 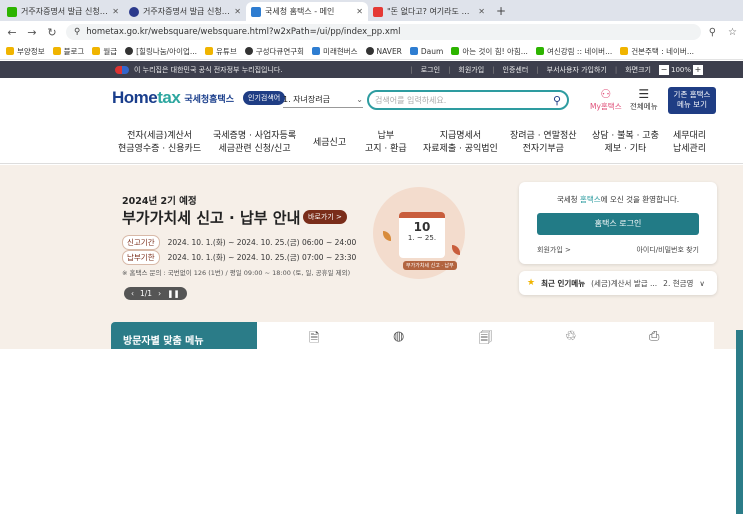 What do you see at coordinates (654, 336) in the screenshot?
I see `printer-icon: ⎙` at bounding box center [654, 336].